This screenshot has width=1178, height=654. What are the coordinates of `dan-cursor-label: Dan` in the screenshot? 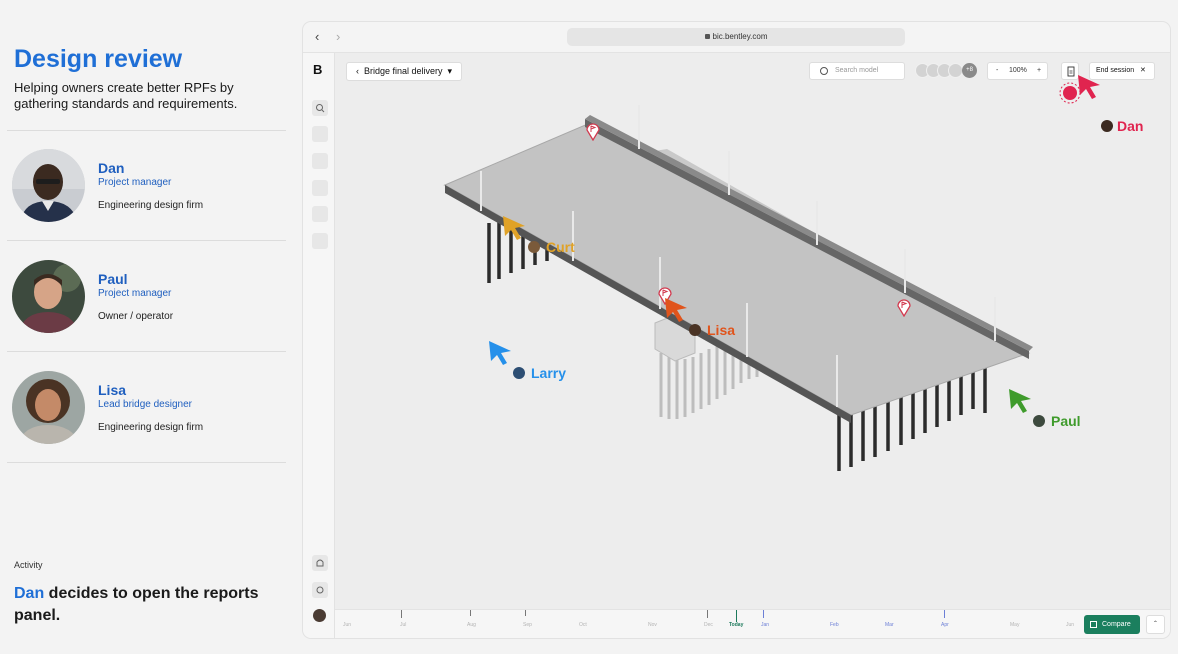 It's located at (1130, 126).